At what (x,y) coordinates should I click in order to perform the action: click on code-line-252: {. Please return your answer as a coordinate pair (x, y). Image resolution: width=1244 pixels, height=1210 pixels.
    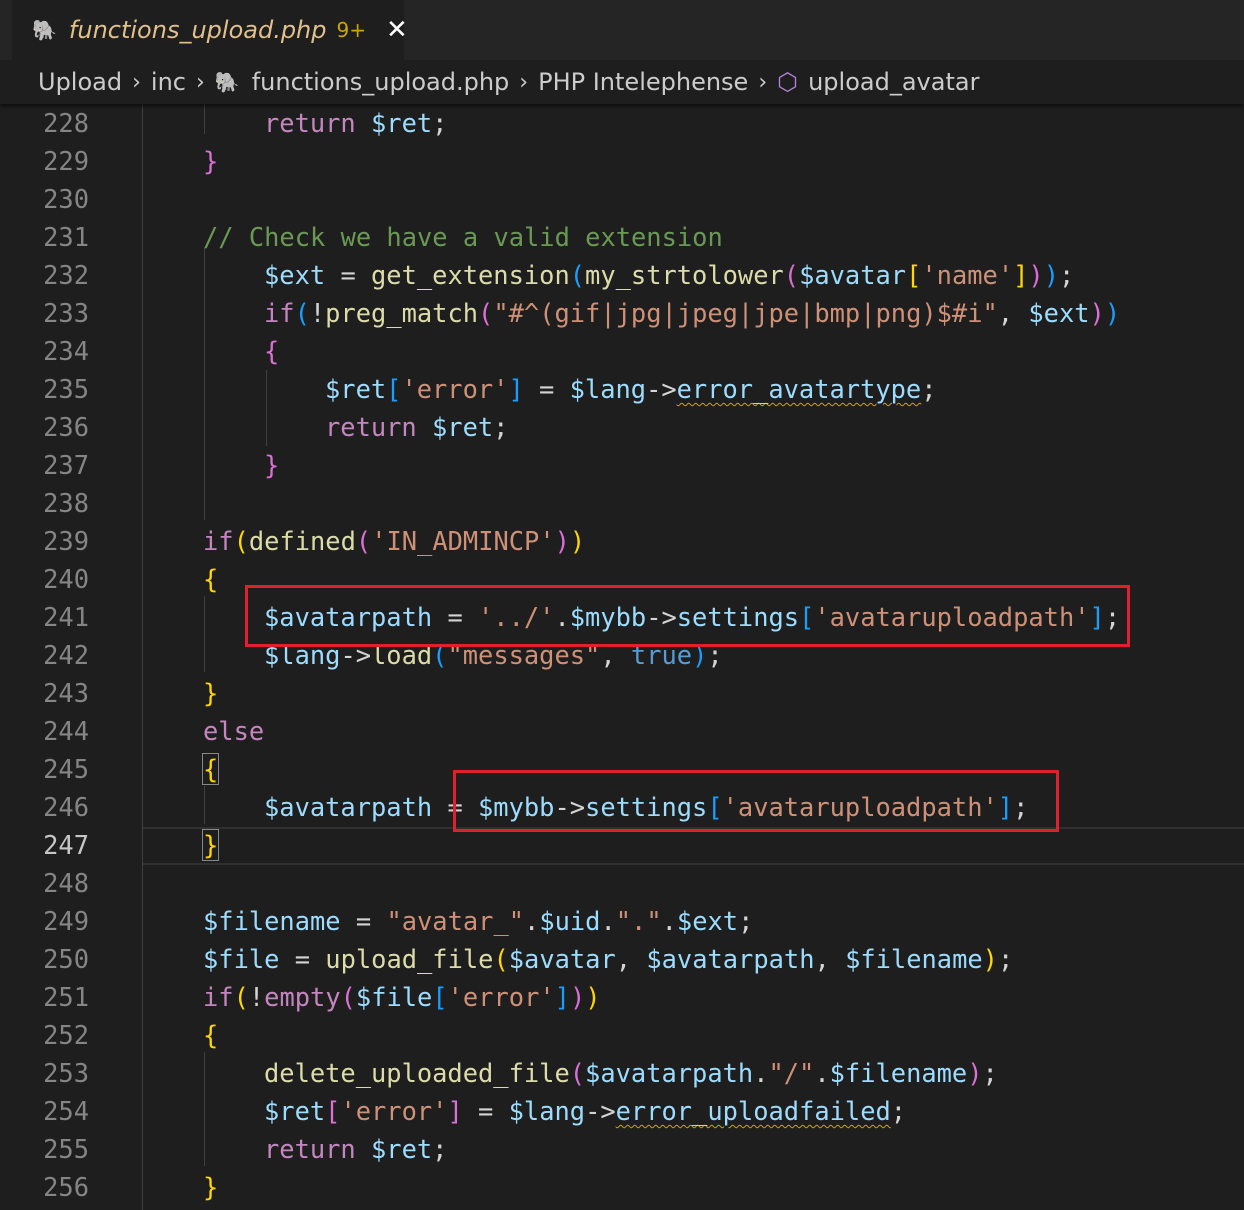
    Looking at the image, I should click on (211, 1035).